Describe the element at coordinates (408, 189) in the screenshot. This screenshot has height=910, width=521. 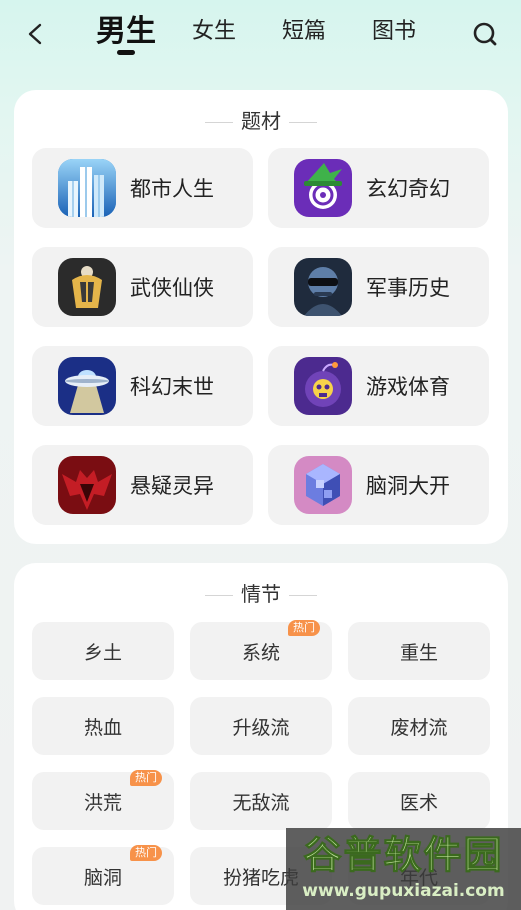
I see `genre-label: 玄幻奇幻` at that location.